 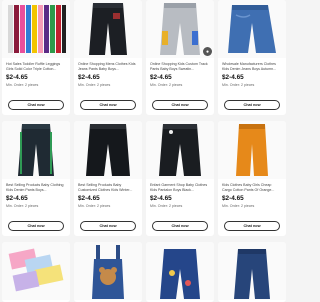 I want to click on chat-bubble-icon: ●, so click(x=207, y=51).